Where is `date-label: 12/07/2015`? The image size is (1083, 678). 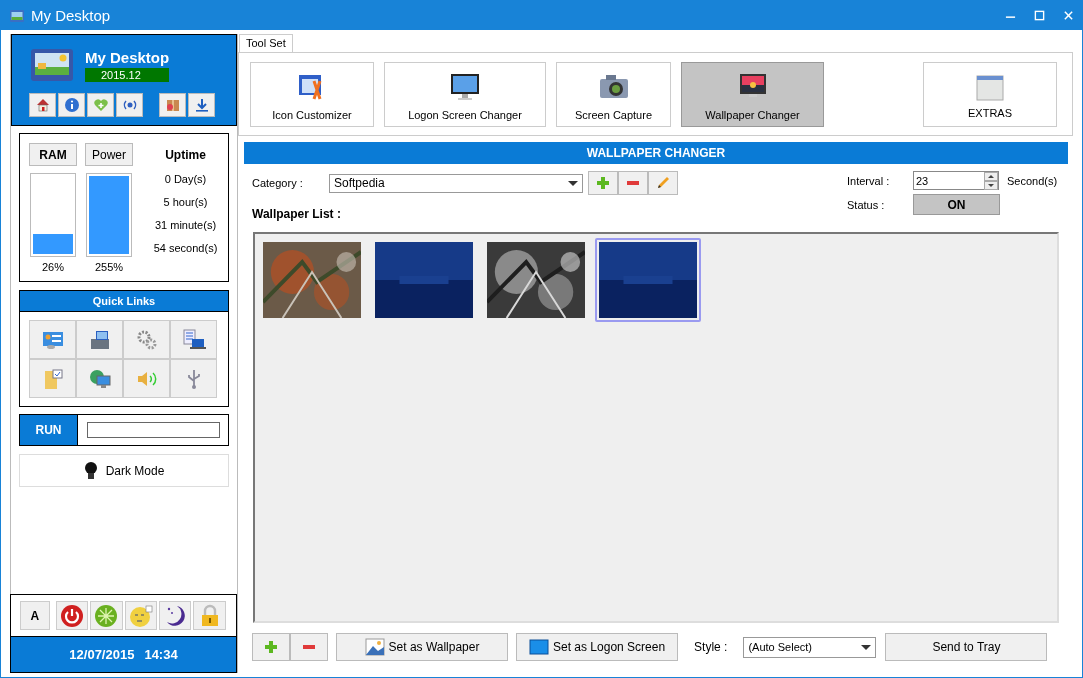
date-label: 12/07/2015 is located at coordinates (102, 654).